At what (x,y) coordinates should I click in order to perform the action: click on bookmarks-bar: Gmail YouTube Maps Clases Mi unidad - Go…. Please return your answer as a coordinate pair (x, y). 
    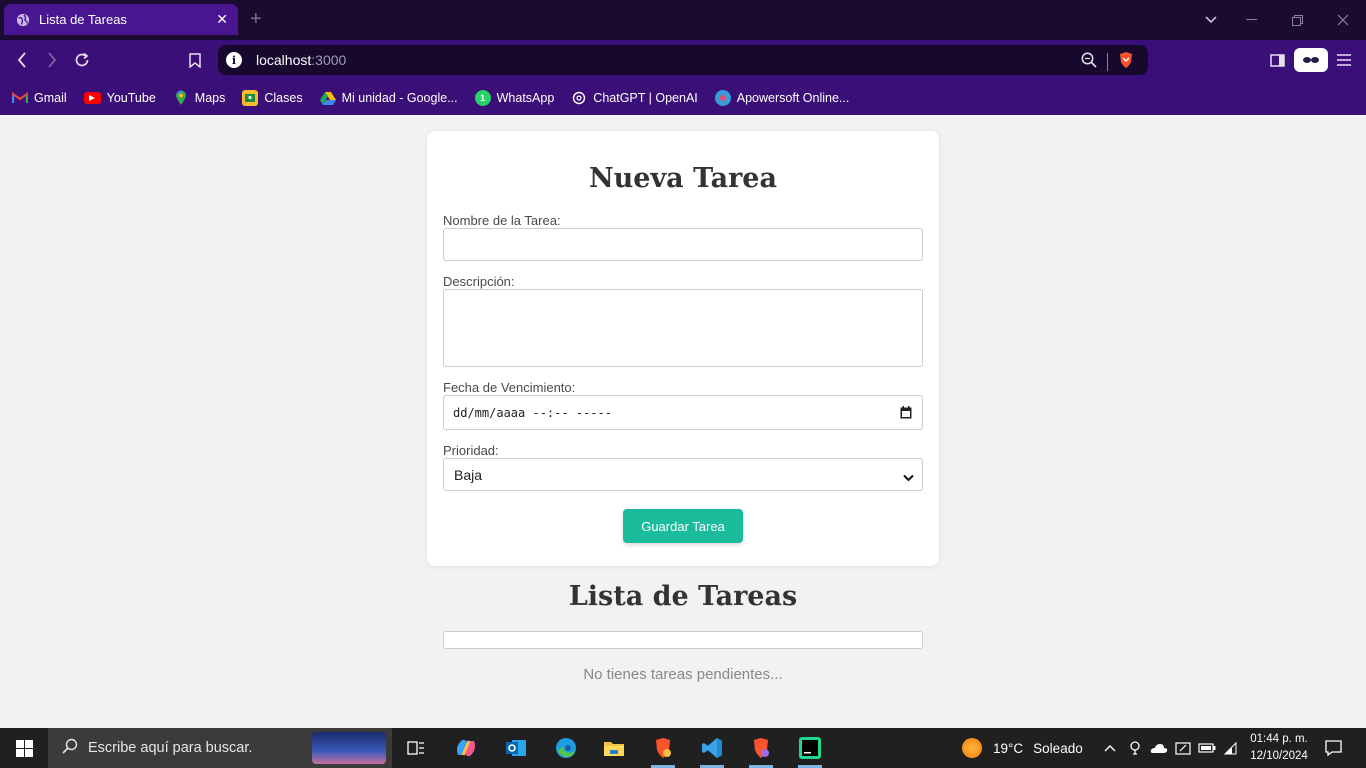
    Looking at the image, I should click on (683, 97).